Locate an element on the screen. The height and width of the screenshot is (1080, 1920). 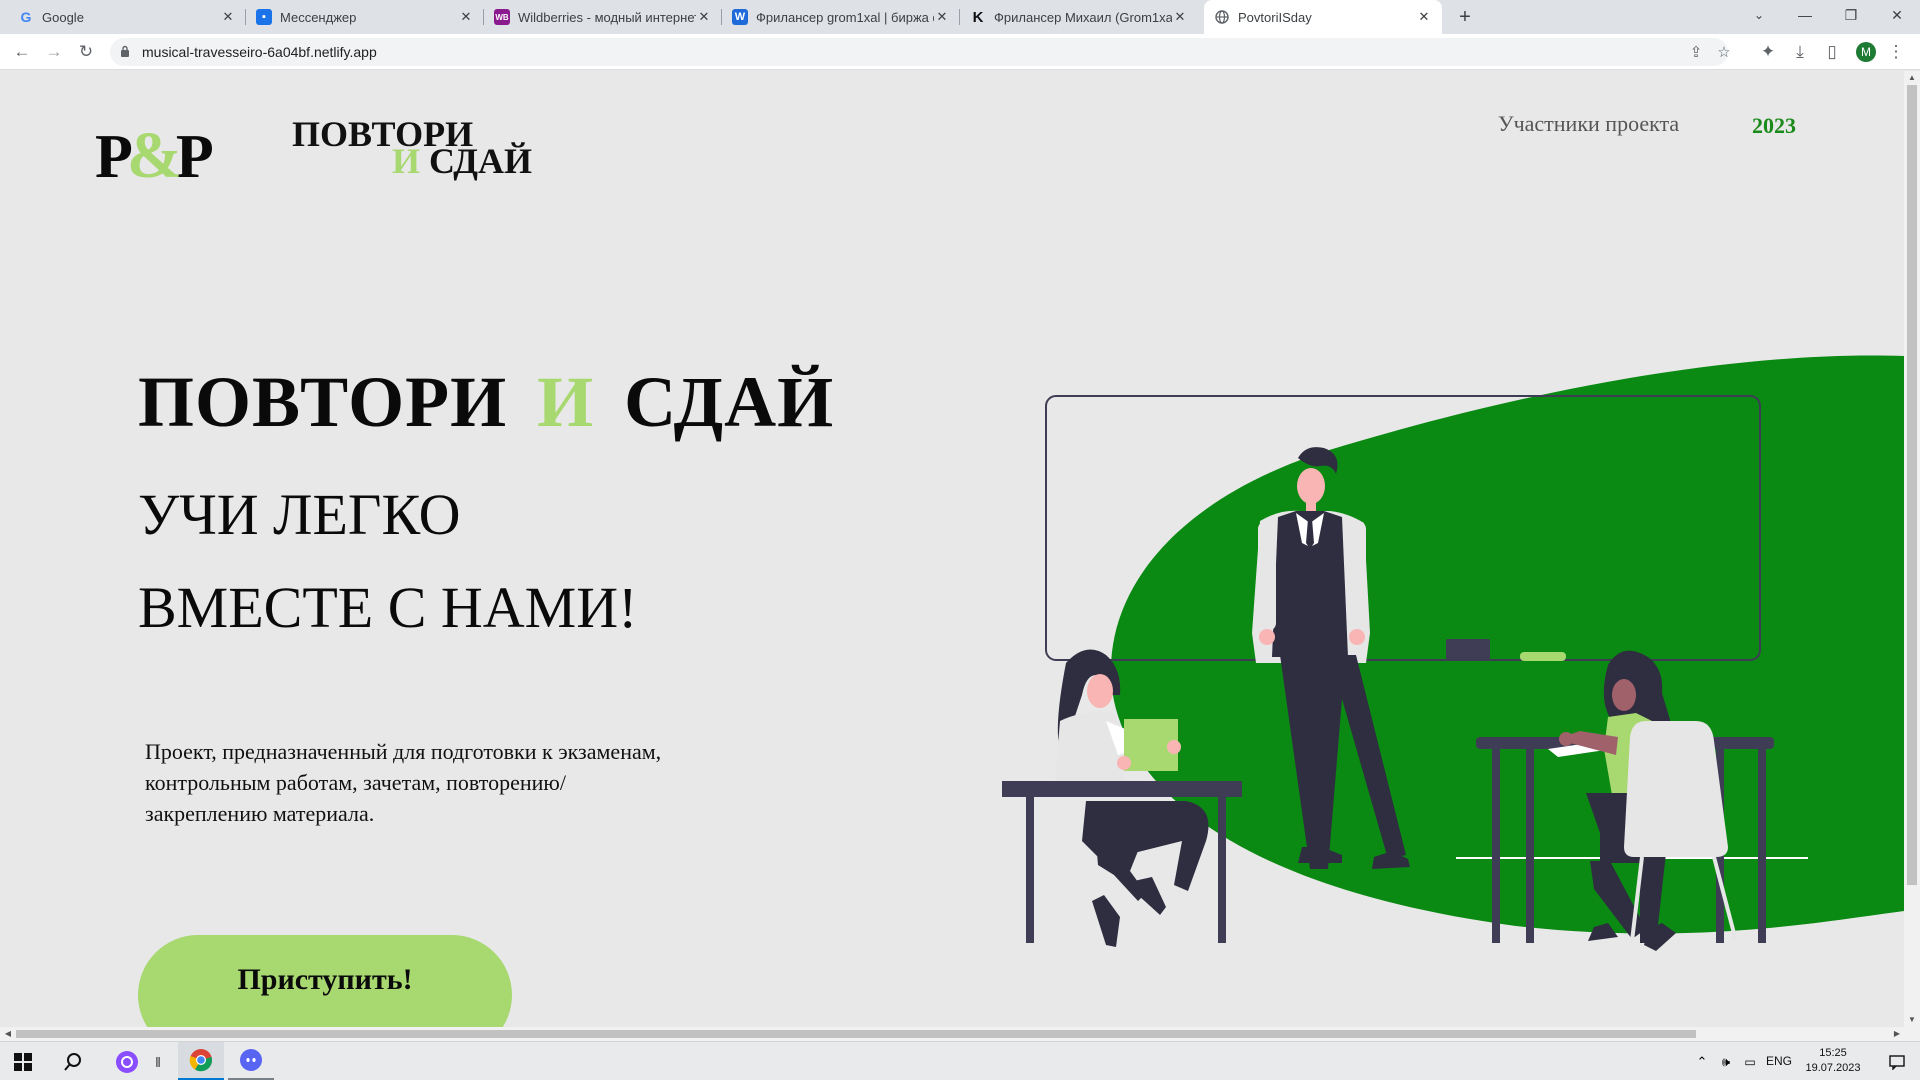
nav-link-year: 2023 is located at coordinates (1774, 126).